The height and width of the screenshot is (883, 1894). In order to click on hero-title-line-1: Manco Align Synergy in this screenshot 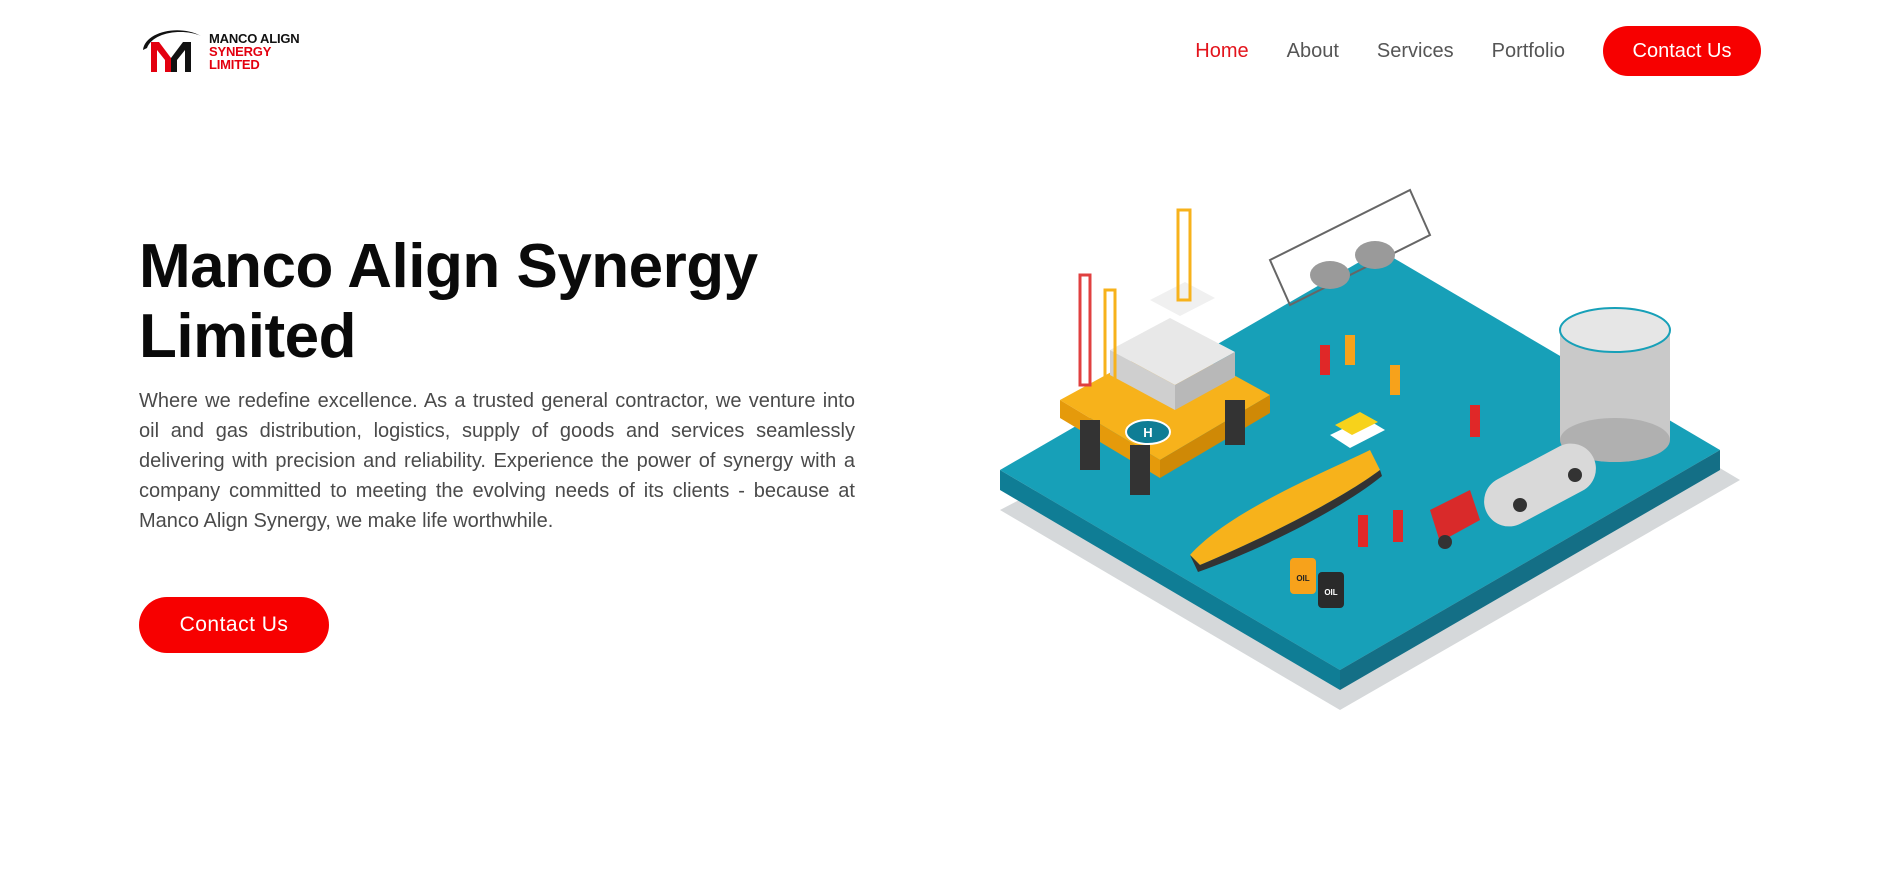, I will do `click(448, 266)`.